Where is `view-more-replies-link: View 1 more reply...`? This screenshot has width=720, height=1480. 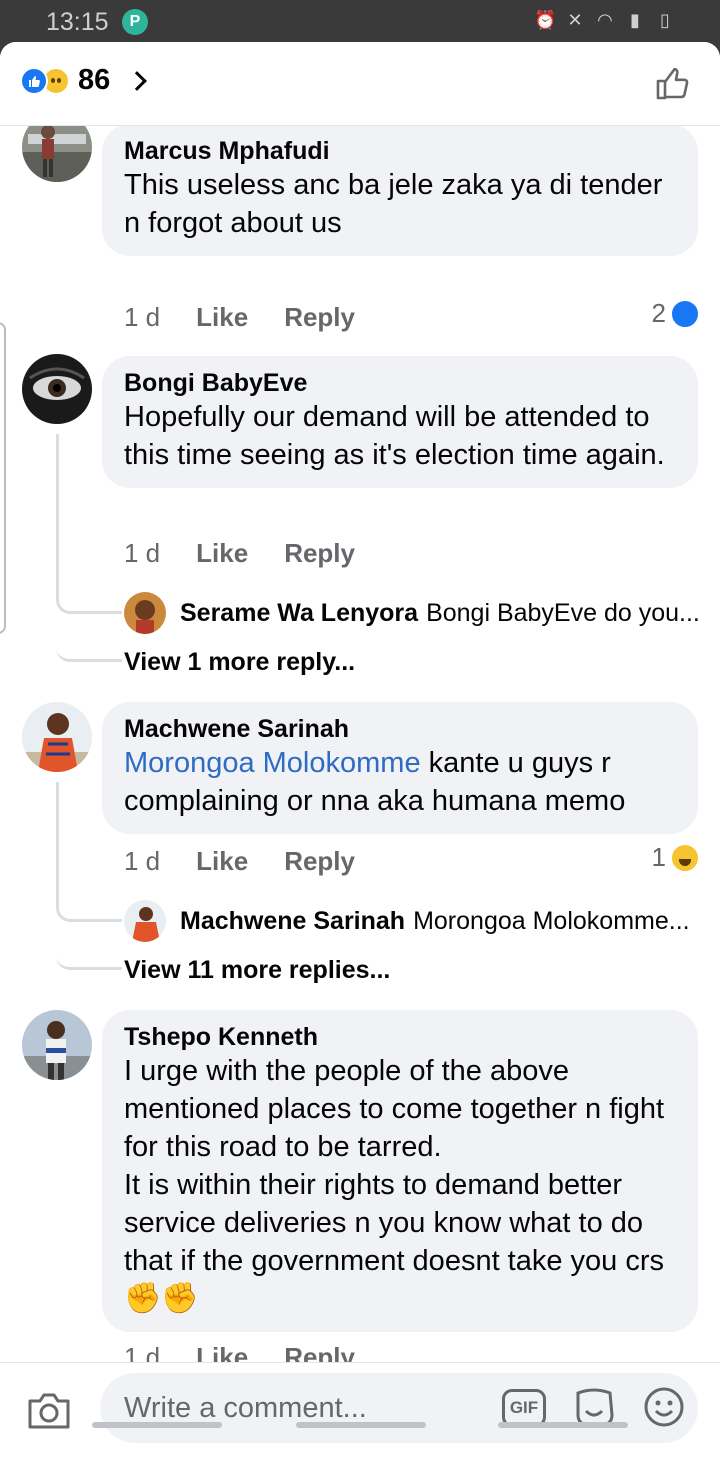 view-more-replies-link: View 1 more reply... is located at coordinates (239, 662).